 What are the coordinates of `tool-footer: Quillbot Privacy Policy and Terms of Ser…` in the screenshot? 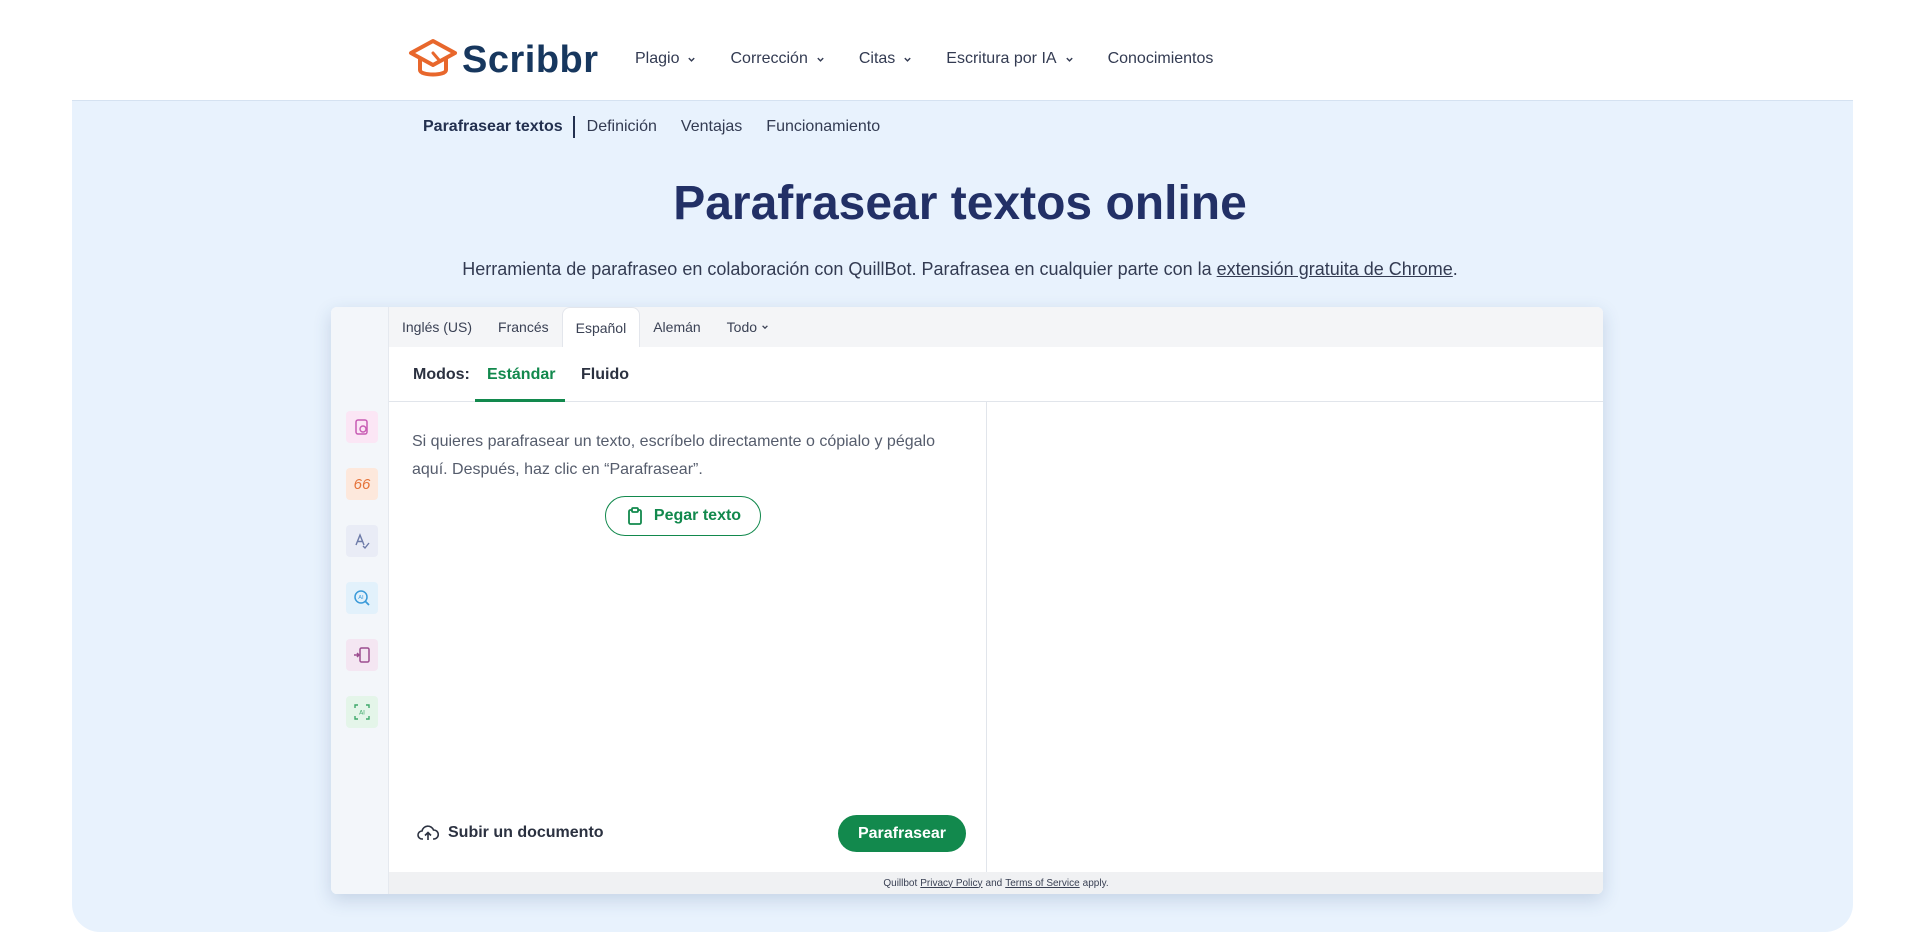 It's located at (996, 883).